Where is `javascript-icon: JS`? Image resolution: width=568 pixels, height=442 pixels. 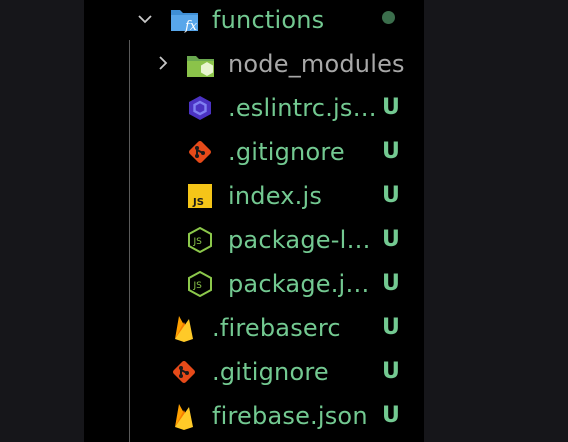 javascript-icon: JS is located at coordinates (200, 196).